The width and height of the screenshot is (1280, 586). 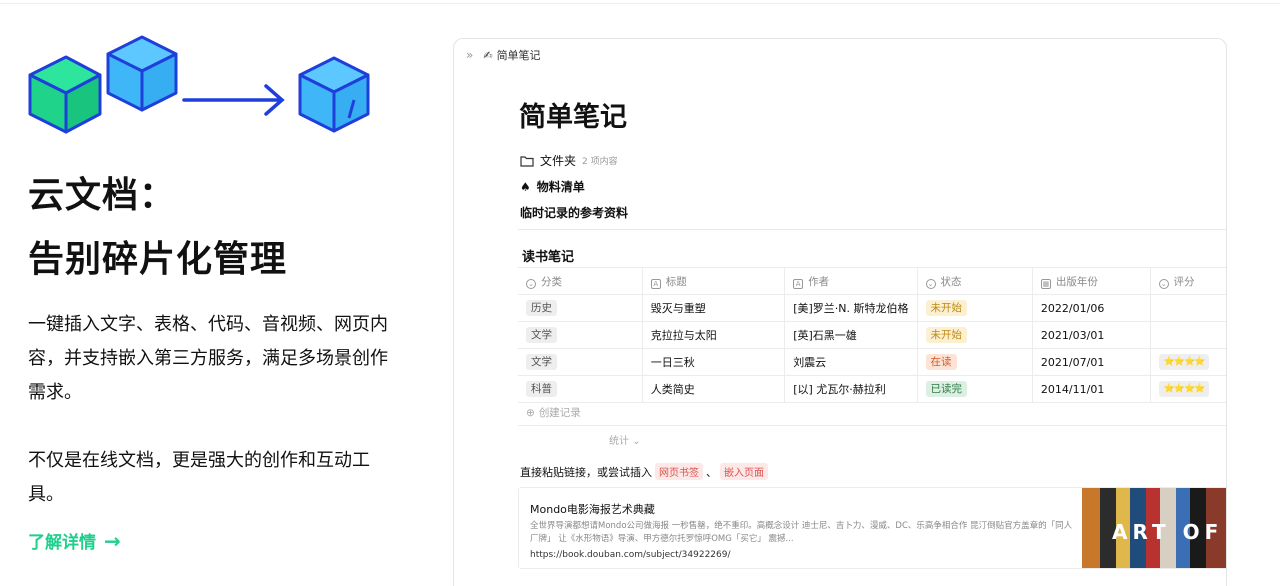 What do you see at coordinates (819, 281) in the screenshot?
I see `col-label: 作者` at bounding box center [819, 281].